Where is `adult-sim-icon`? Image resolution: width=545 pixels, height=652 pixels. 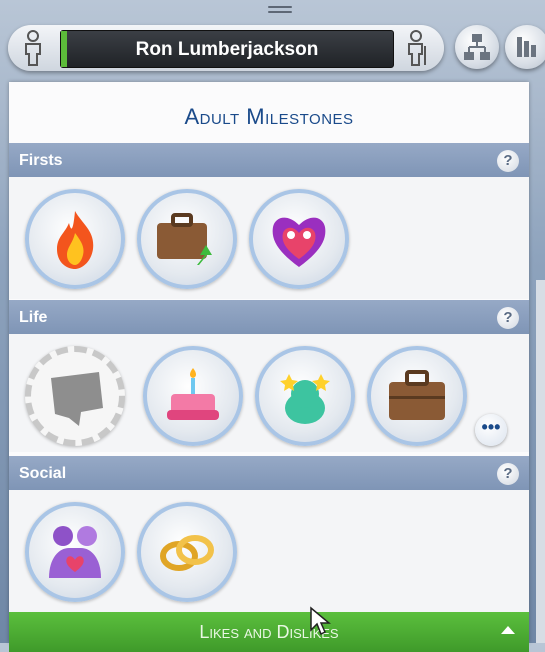
adult-sim-icon is located at coordinates (33, 48).